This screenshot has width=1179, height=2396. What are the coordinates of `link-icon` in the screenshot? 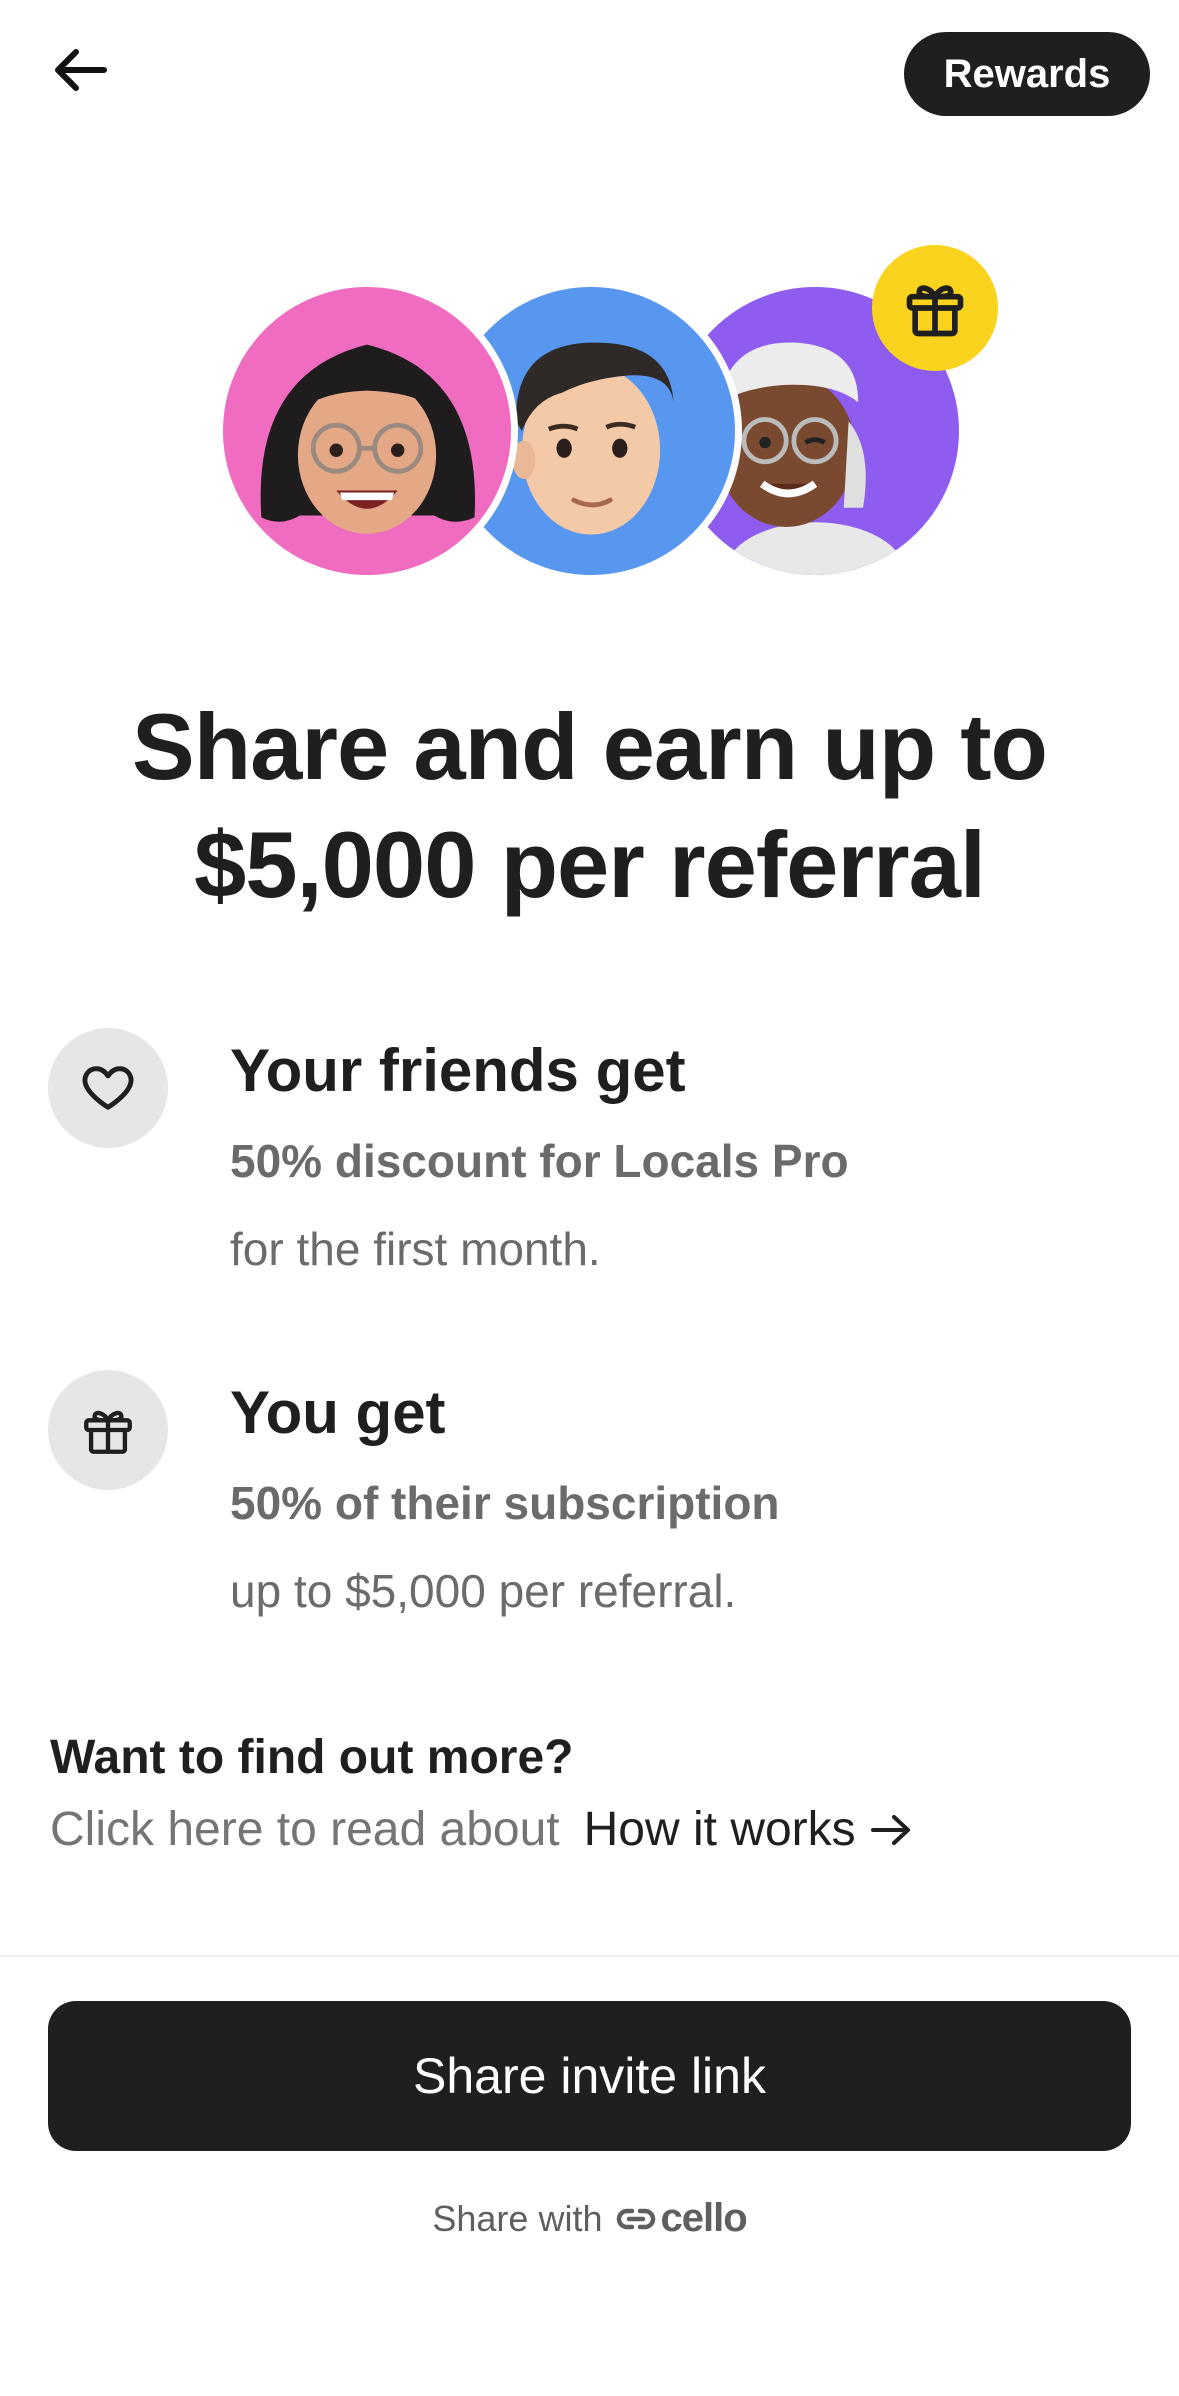 It's located at (636, 2218).